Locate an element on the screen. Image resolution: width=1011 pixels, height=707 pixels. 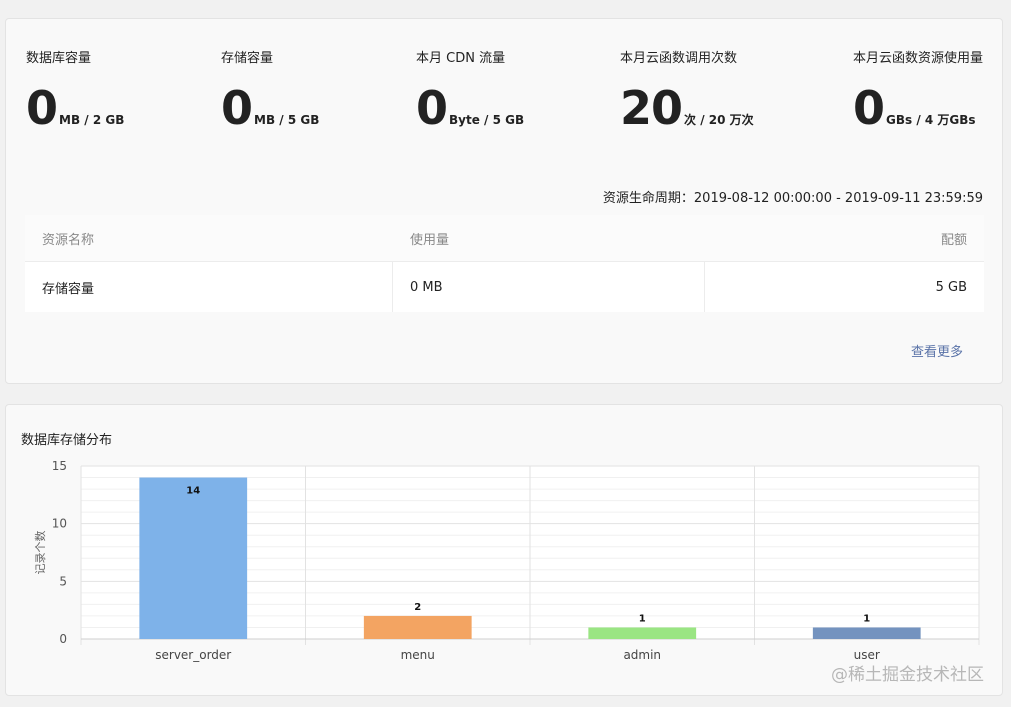
stat-value: 0 Byte / 5 GB is located at coordinates (470, 108).